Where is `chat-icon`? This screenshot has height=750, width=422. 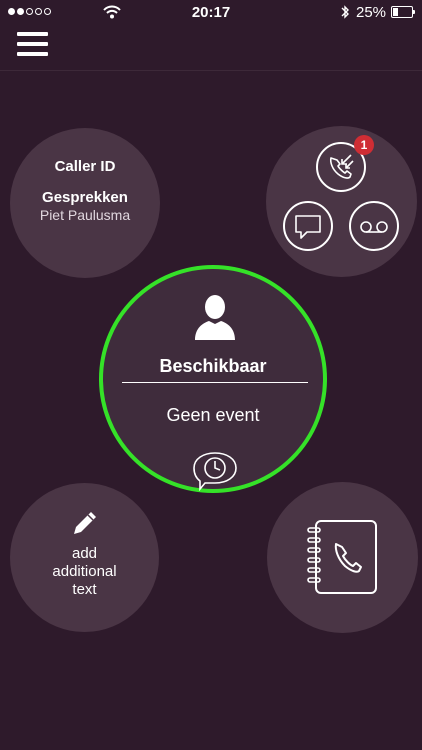 chat-icon is located at coordinates (308, 227).